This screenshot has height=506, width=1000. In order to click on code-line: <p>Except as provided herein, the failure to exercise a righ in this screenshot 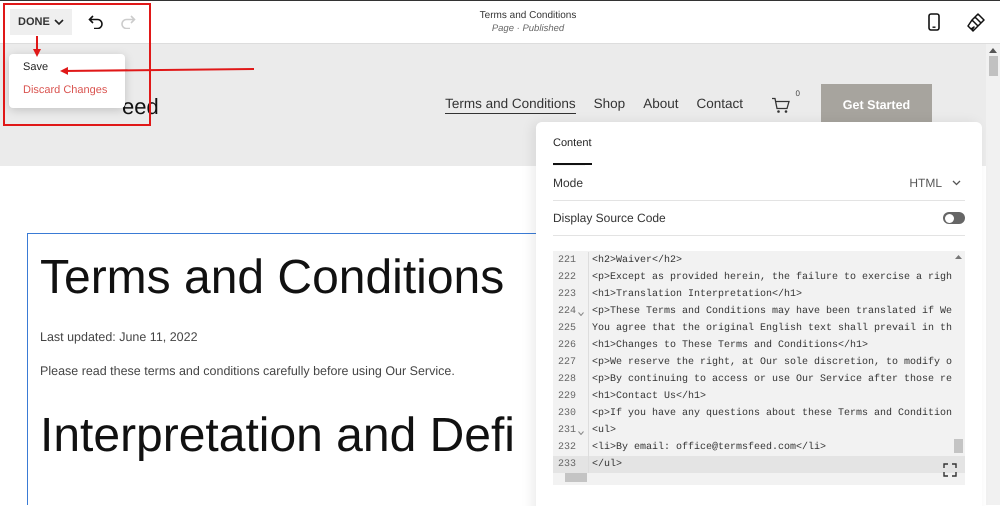, I will do `click(771, 277)`.